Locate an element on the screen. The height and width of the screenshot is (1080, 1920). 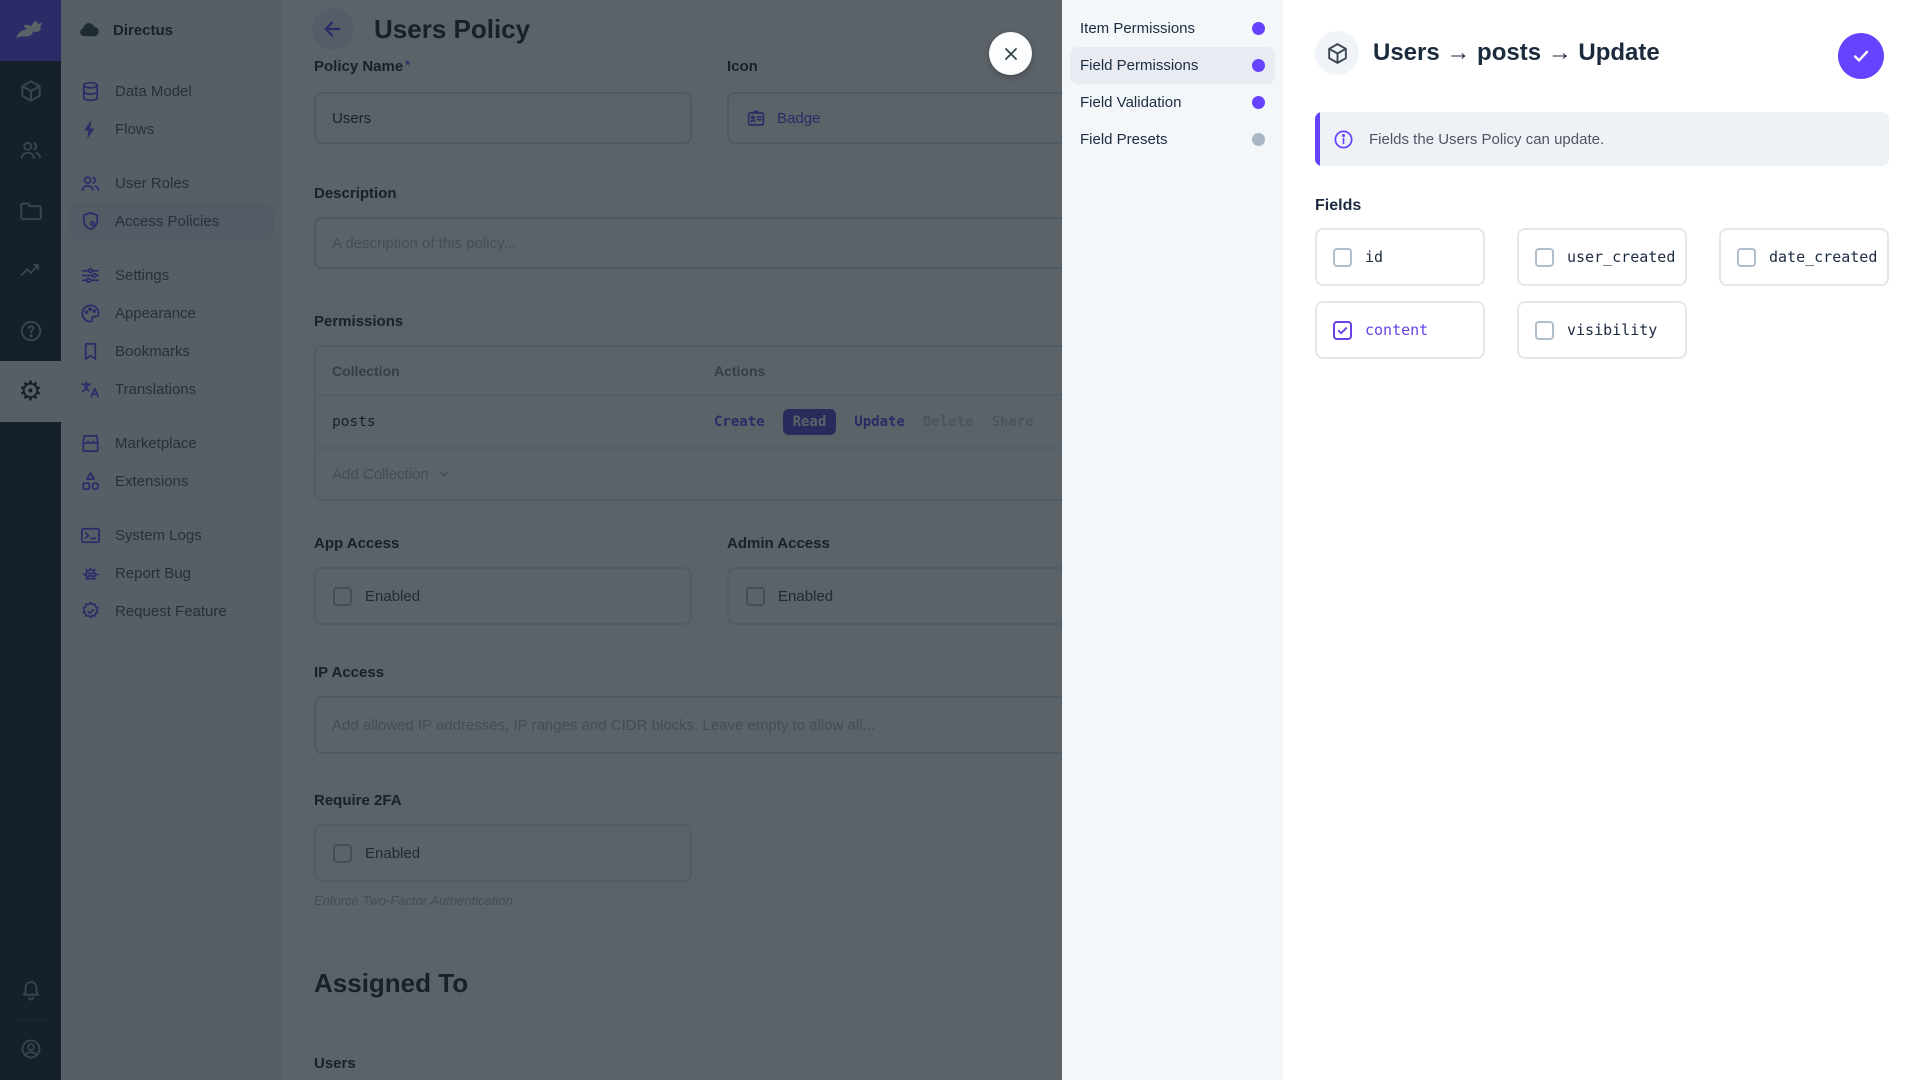
field-card-id: id is located at coordinates (1400, 257).